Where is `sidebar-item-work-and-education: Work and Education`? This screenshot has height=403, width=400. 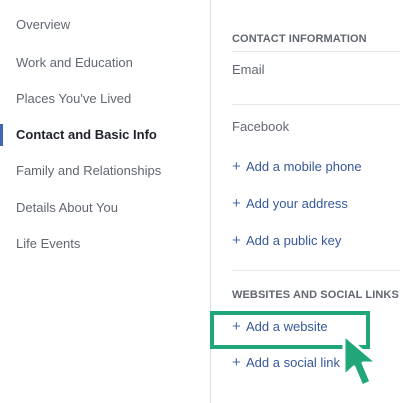
sidebar-item-work-and-education: Work and Education is located at coordinates (105, 63).